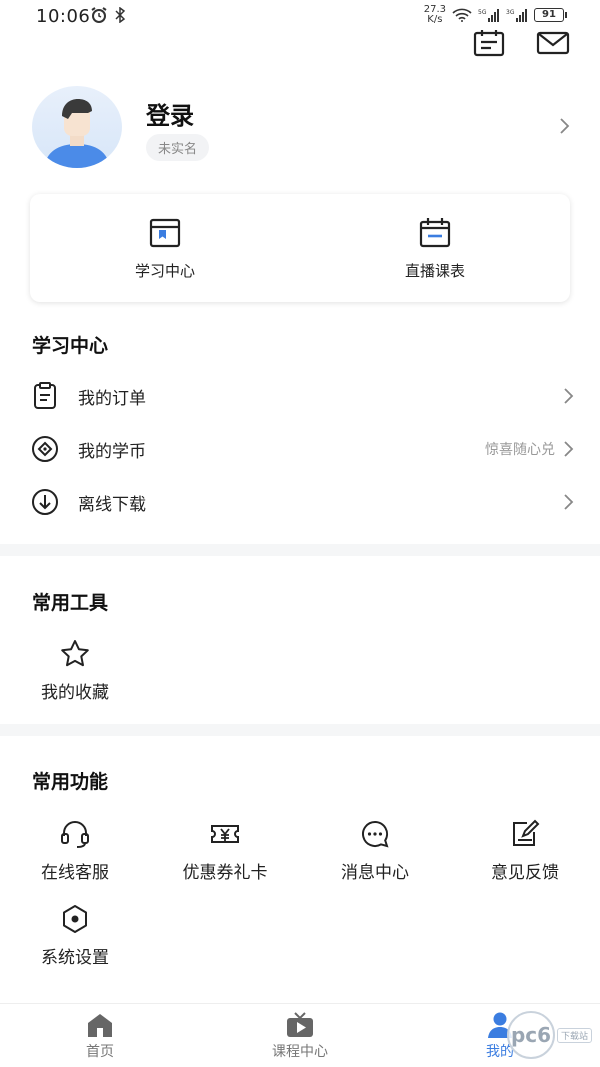 The height and width of the screenshot is (1067, 600). Describe the element at coordinates (526, 832) in the screenshot. I see `feedback-icon` at that location.